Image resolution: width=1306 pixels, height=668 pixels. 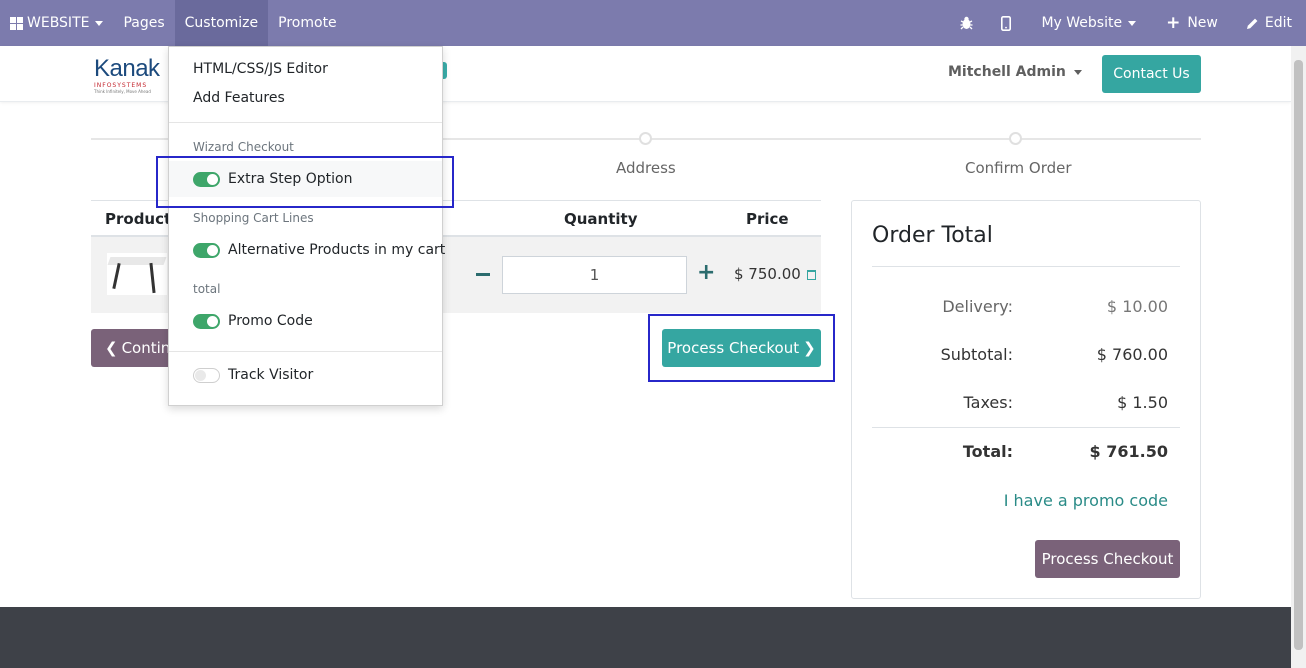 I want to click on total-value: $ 761.50, so click(x=1128, y=451).